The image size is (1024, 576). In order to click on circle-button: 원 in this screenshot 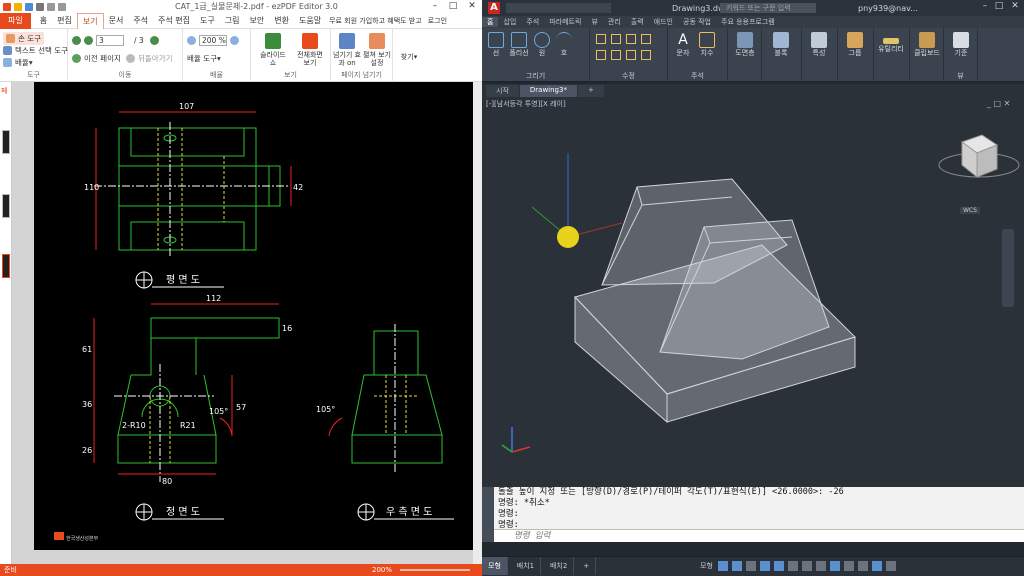, I will do `click(542, 44)`.